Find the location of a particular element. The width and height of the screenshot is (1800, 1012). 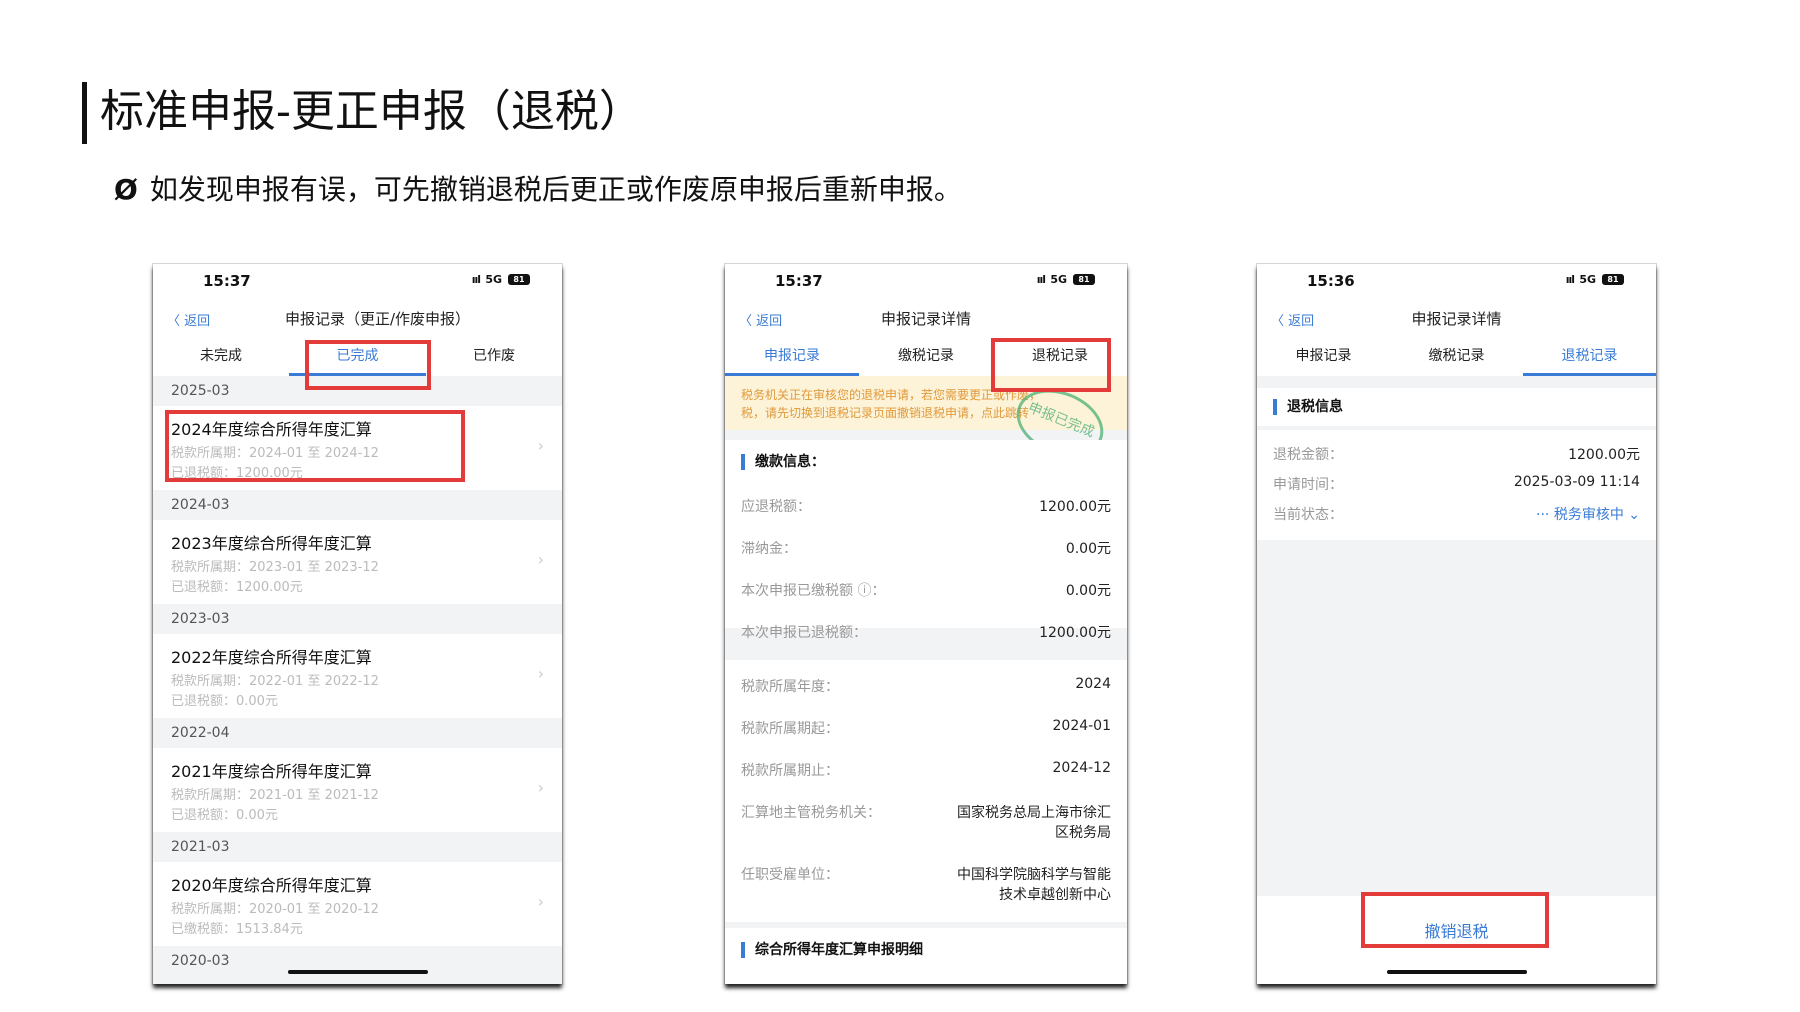

row-key: 汇算地主管税务机关： is located at coordinates (811, 813).